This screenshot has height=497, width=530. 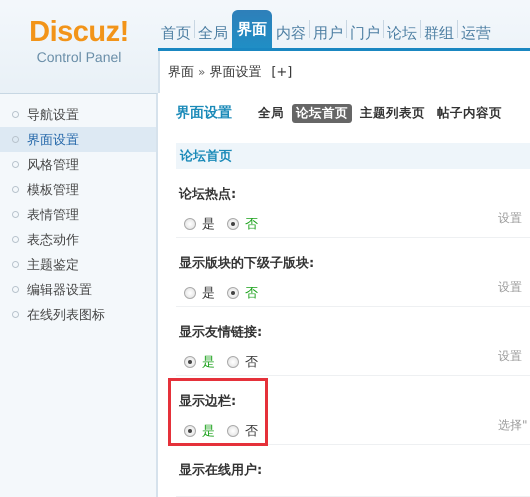 I want to click on nav-tab: 界面, so click(x=252, y=29).